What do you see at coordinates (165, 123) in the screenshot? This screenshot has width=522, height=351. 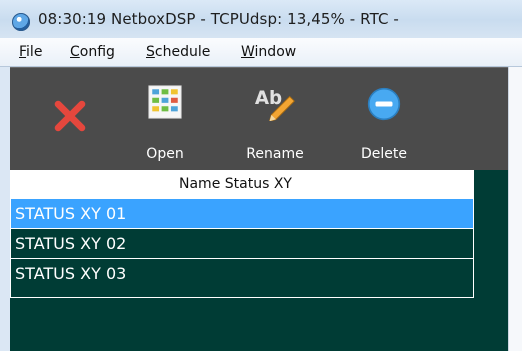 I see `open-button: Open` at bounding box center [165, 123].